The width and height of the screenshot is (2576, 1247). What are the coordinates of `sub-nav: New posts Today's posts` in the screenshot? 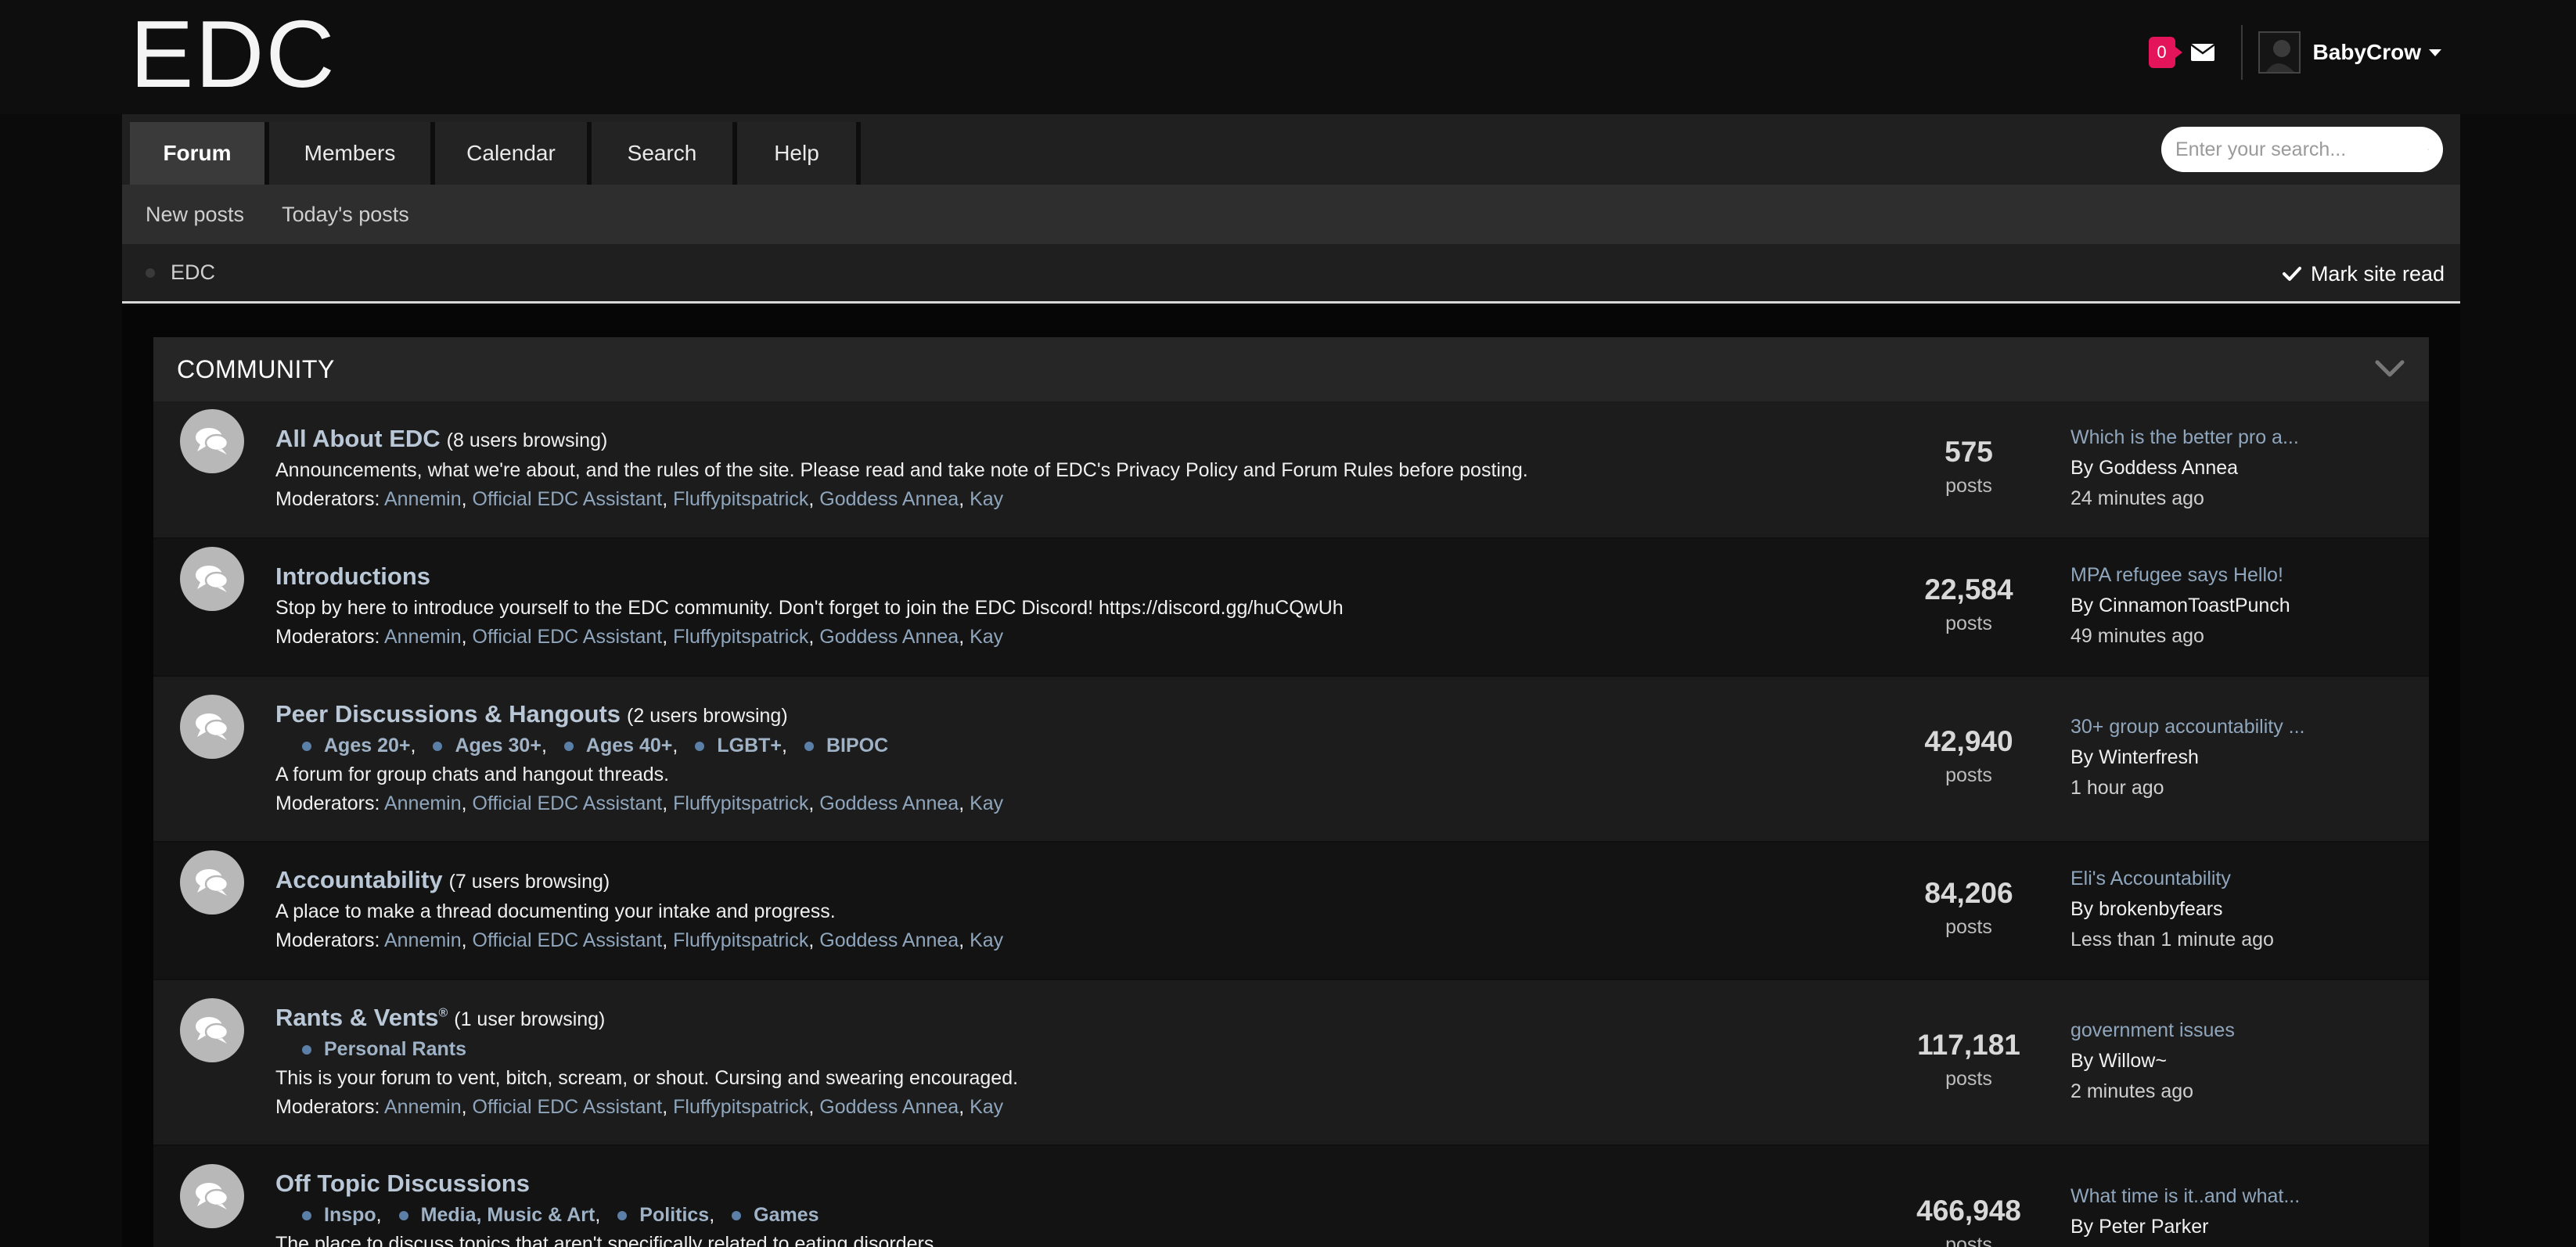 It's located at (1291, 215).